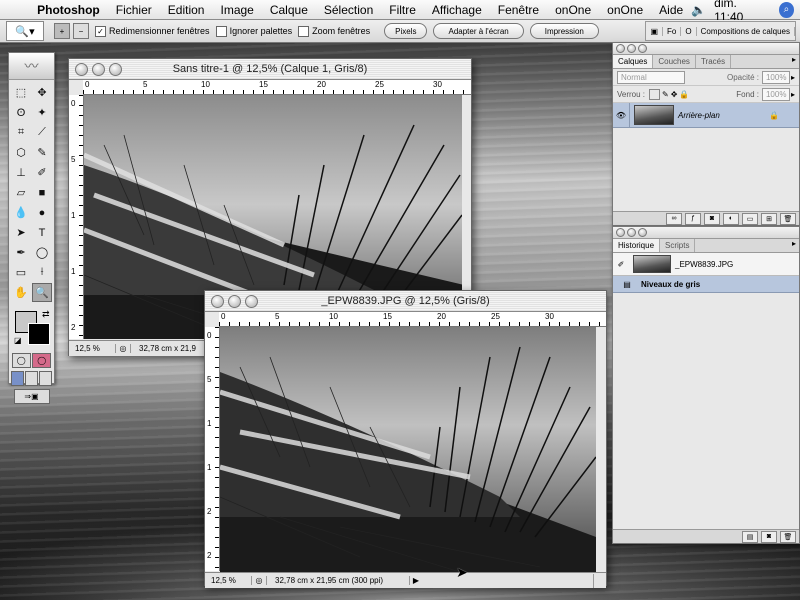 This screenshot has height=600, width=800. I want to click on menu-aide: Aide, so click(671, 10).